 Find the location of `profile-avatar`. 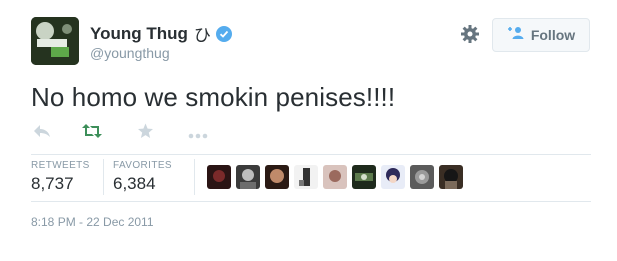

profile-avatar is located at coordinates (55, 41).